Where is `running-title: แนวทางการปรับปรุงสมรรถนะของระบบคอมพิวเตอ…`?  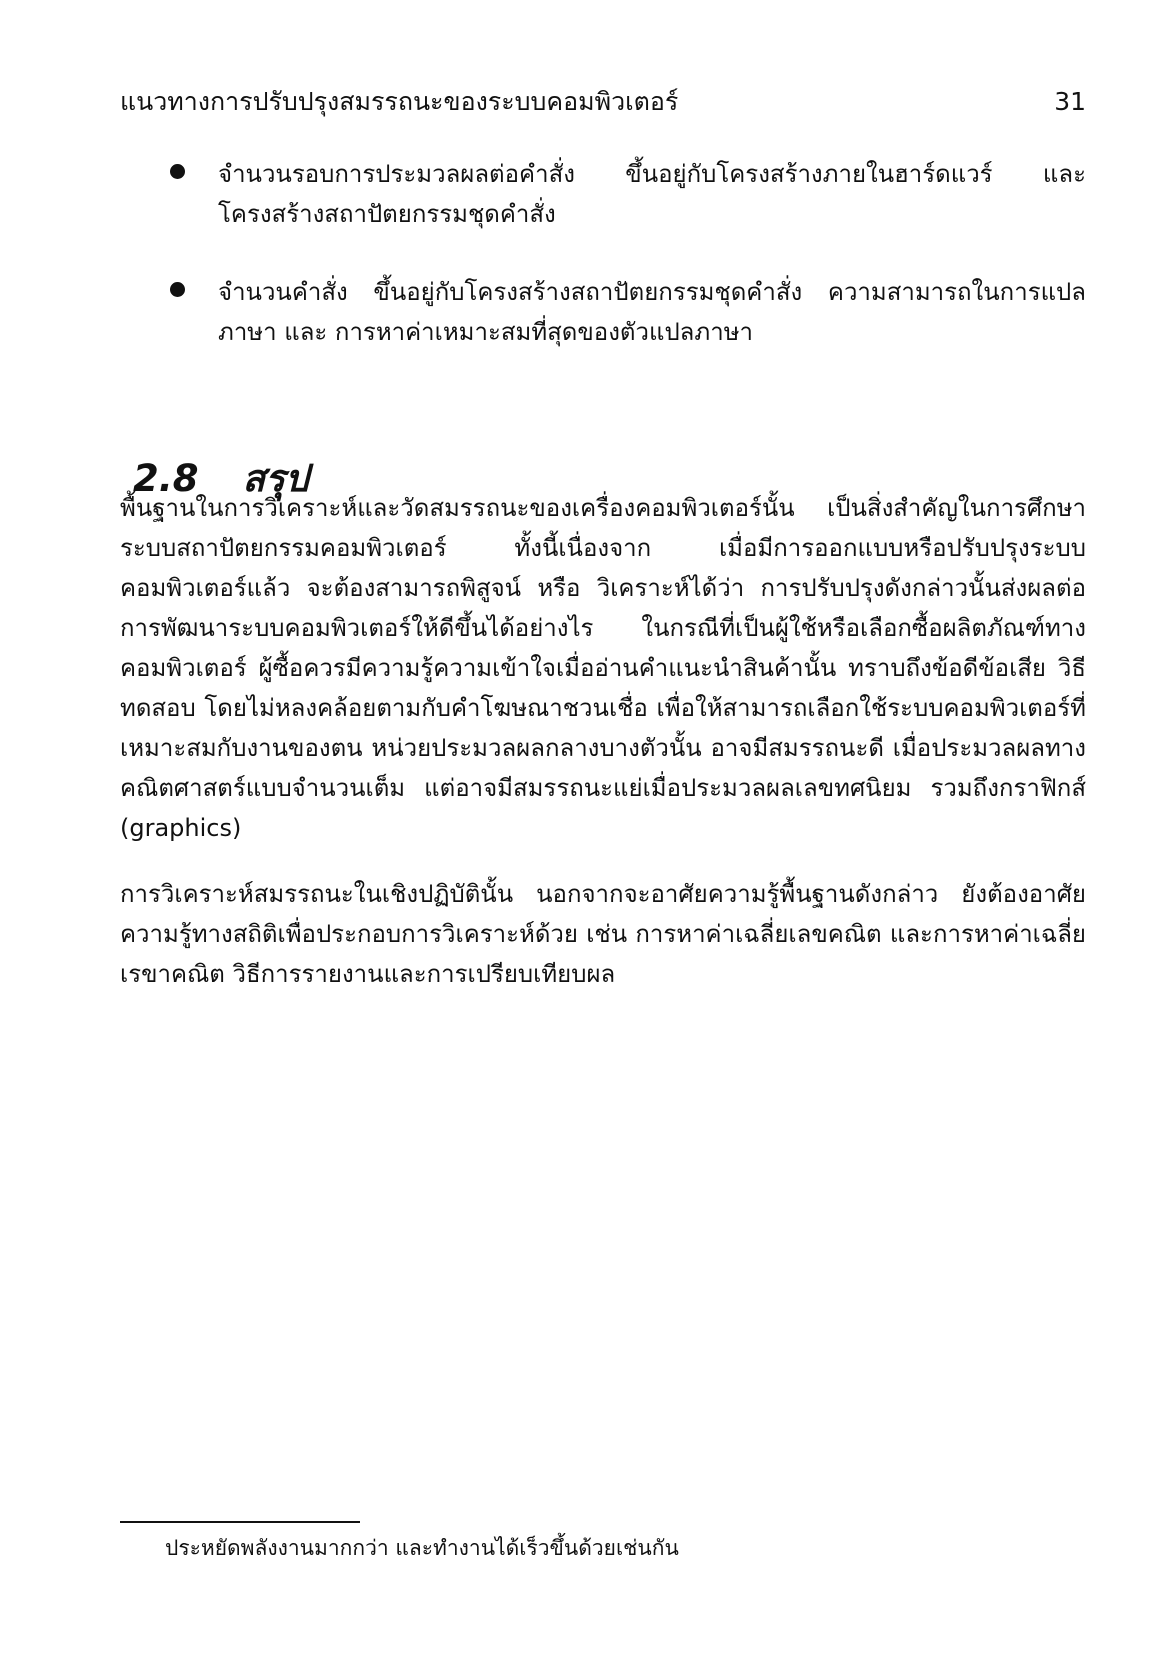
running-title: แนวทางการปรับปรุงสมรรถนะของระบบคอมพิวเตอ… is located at coordinates (399, 101).